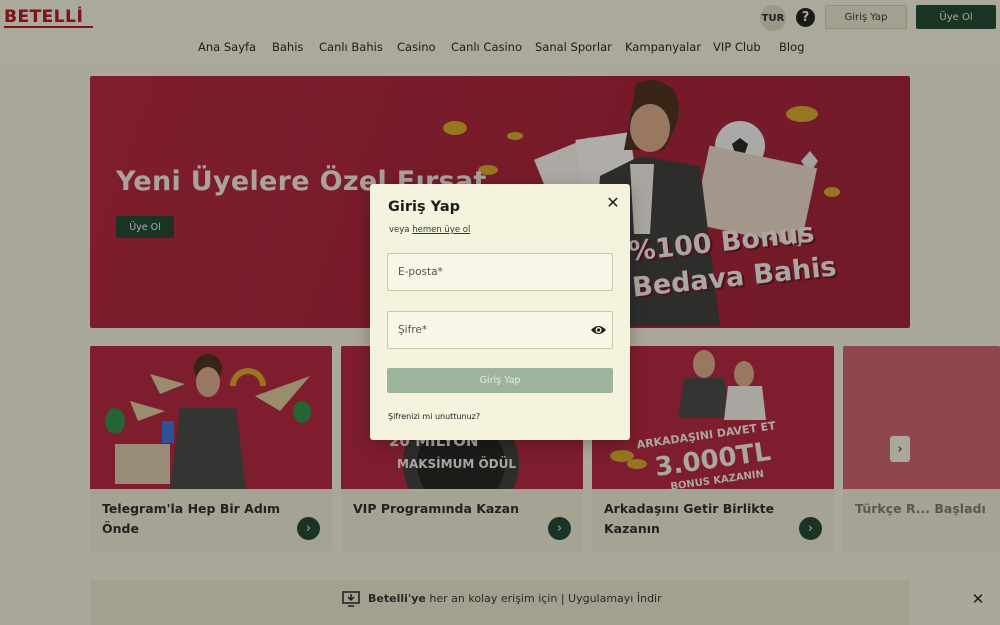 The image size is (1000, 625). I want to click on password-input, so click(500, 330).